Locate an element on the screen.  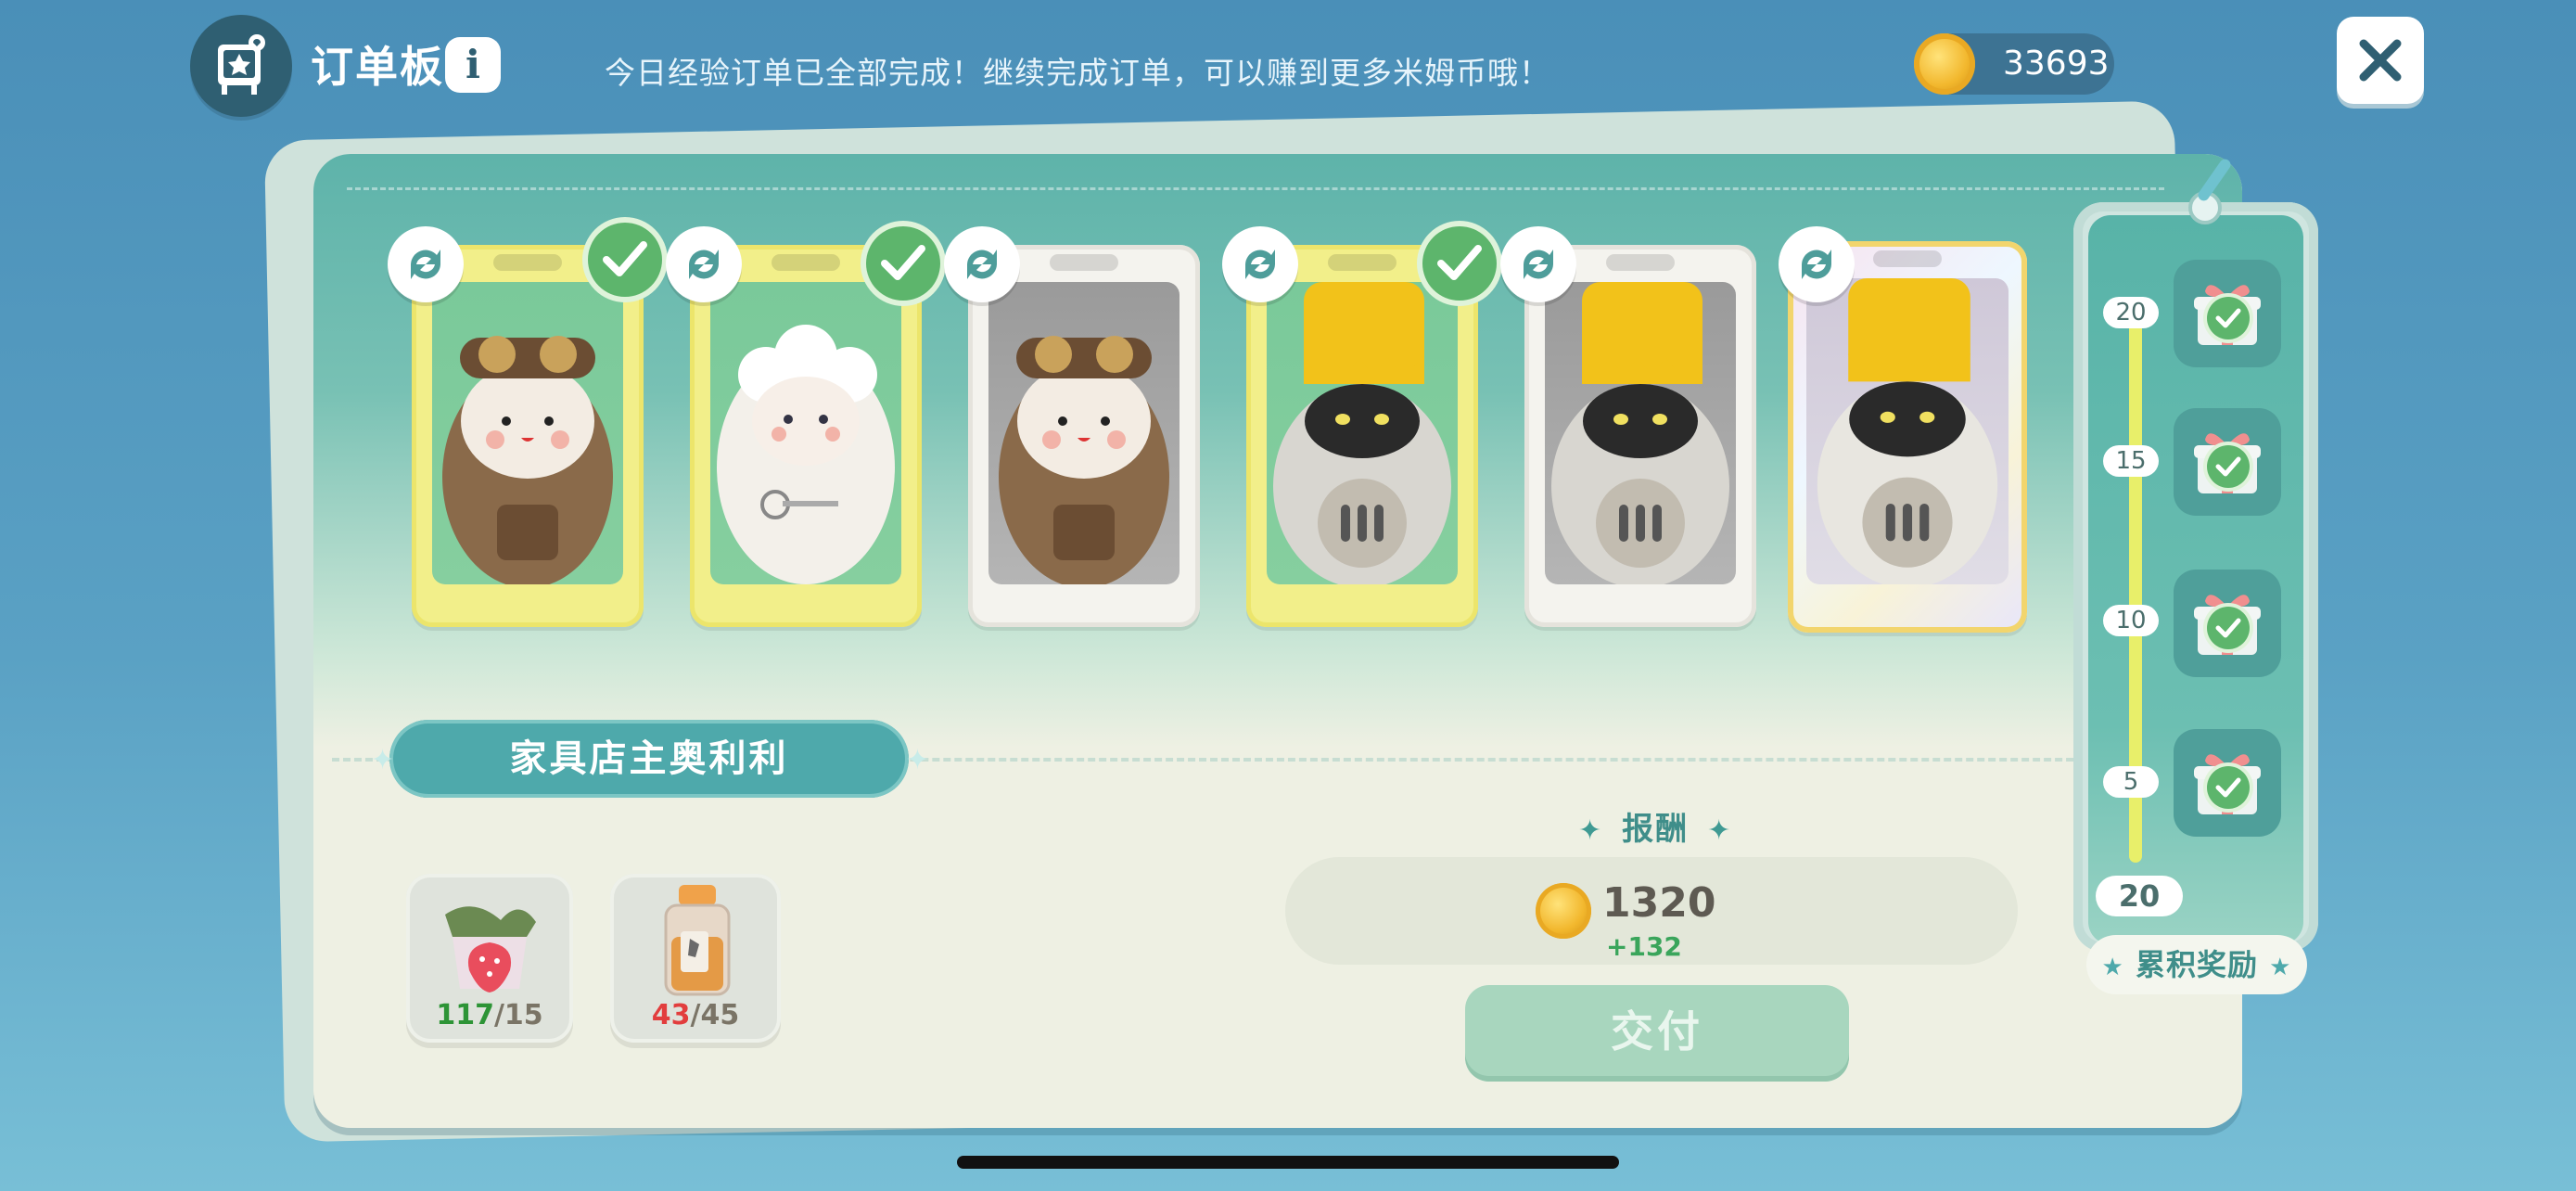
close-icon is located at coordinates (2380, 60).